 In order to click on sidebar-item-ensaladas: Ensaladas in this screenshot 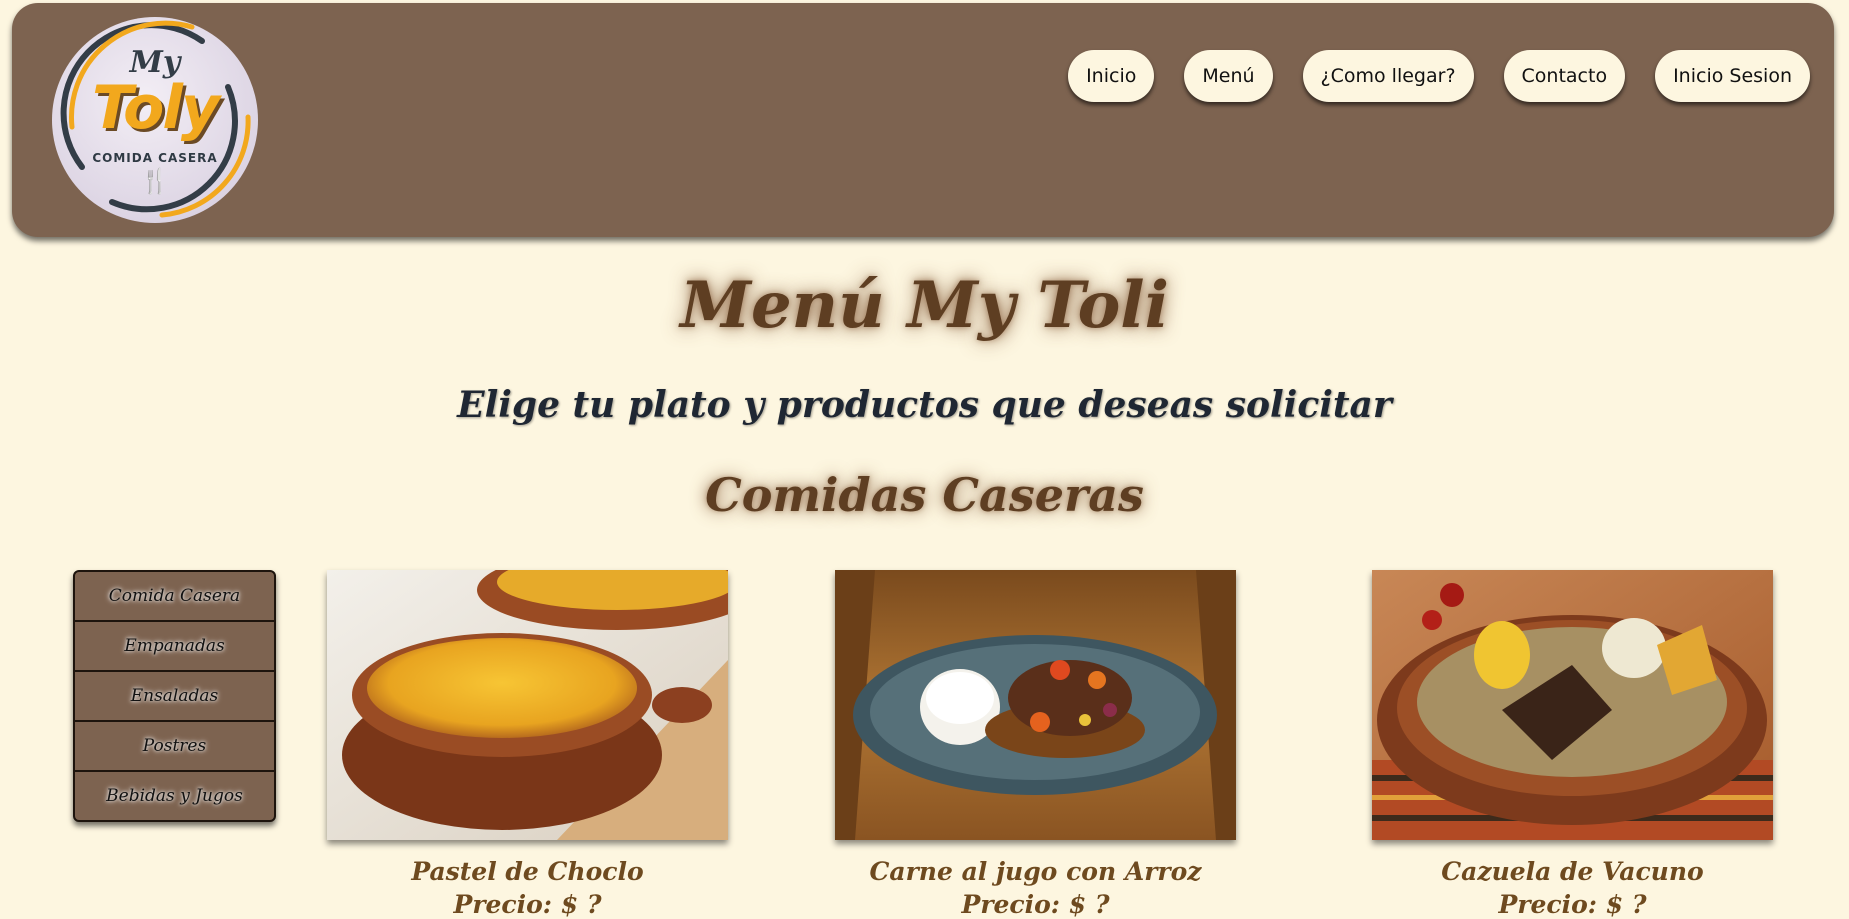, I will do `click(174, 697)`.